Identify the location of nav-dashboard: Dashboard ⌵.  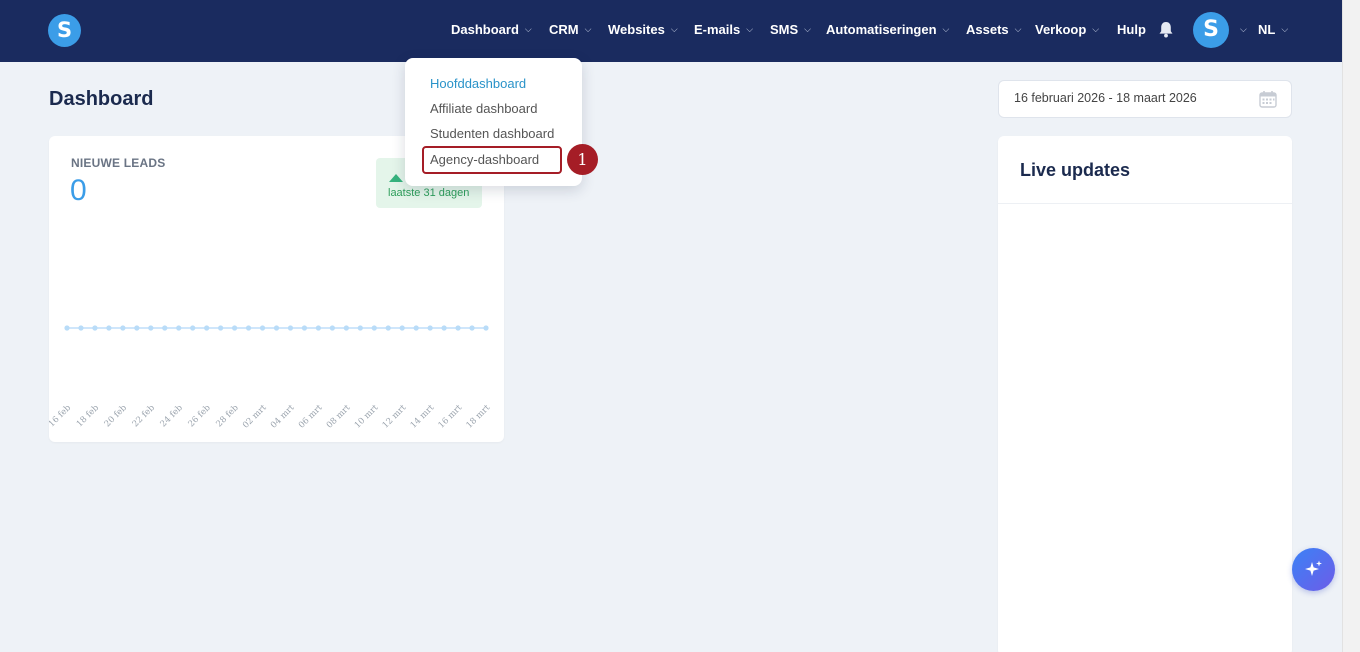
(491, 29).